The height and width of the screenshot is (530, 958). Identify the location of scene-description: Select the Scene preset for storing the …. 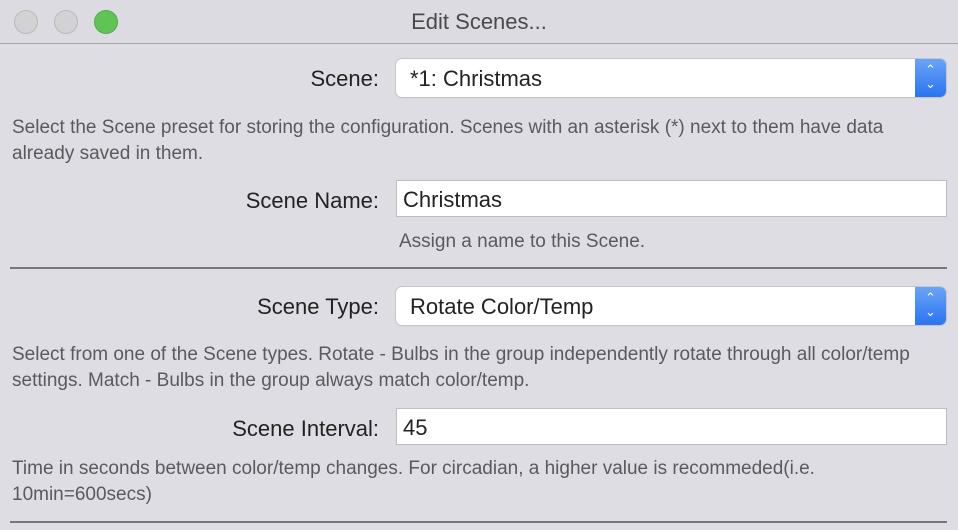
(448, 140).